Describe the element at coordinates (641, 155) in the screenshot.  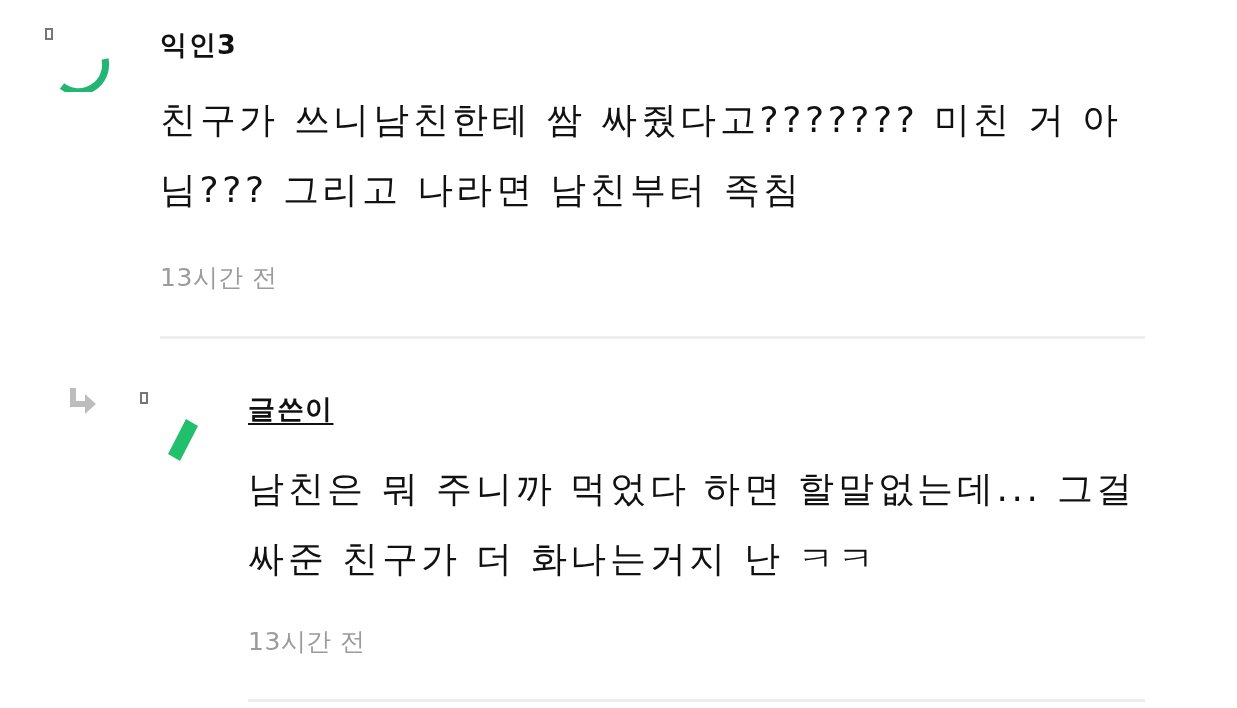
I see `comment-text: 친구가 쓰니남친한테 쌈 싸줬다고??????? 미친 거 아님??? 그리고 나라면 남친부터 족침` at that location.